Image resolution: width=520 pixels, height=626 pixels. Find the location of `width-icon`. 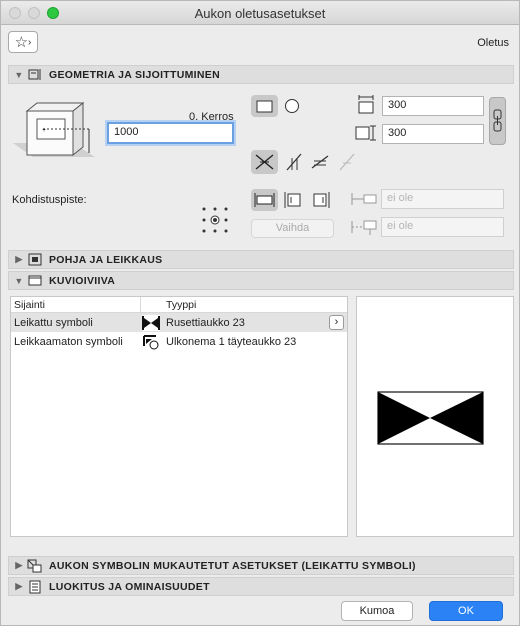

width-icon is located at coordinates (366, 104).